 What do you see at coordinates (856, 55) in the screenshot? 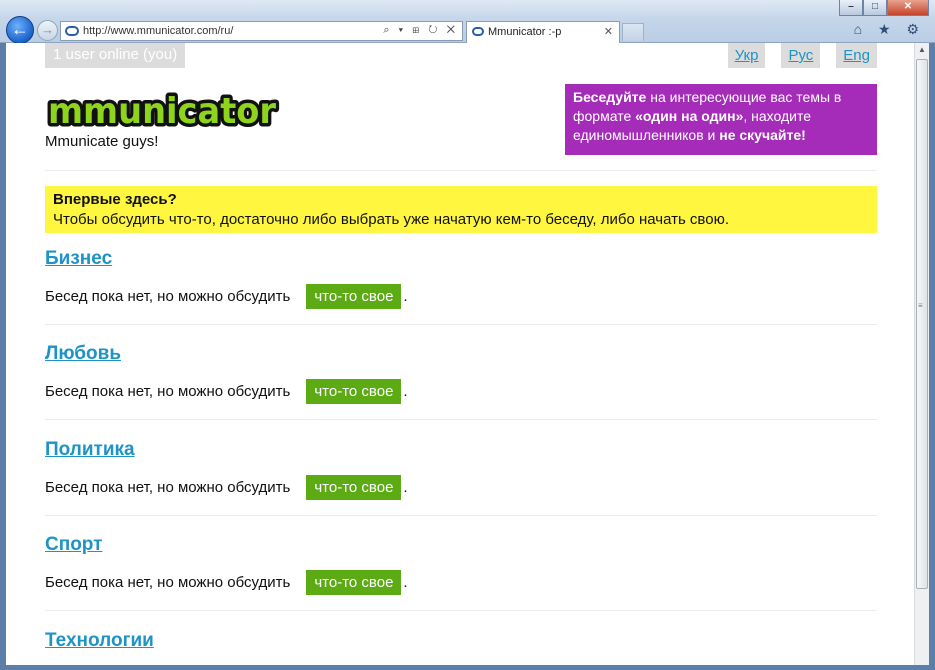
I see `lang-link-eng: Eng` at bounding box center [856, 55].